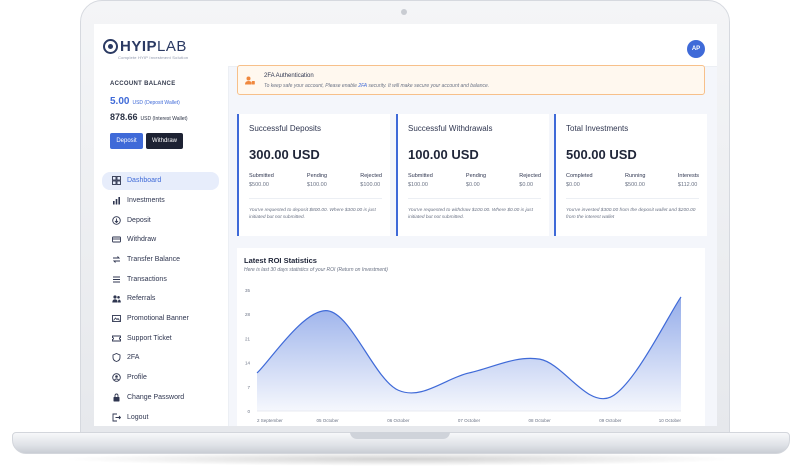  What do you see at coordinates (133, 358) in the screenshot?
I see `sidebar-item-label: 2FA` at bounding box center [133, 358].